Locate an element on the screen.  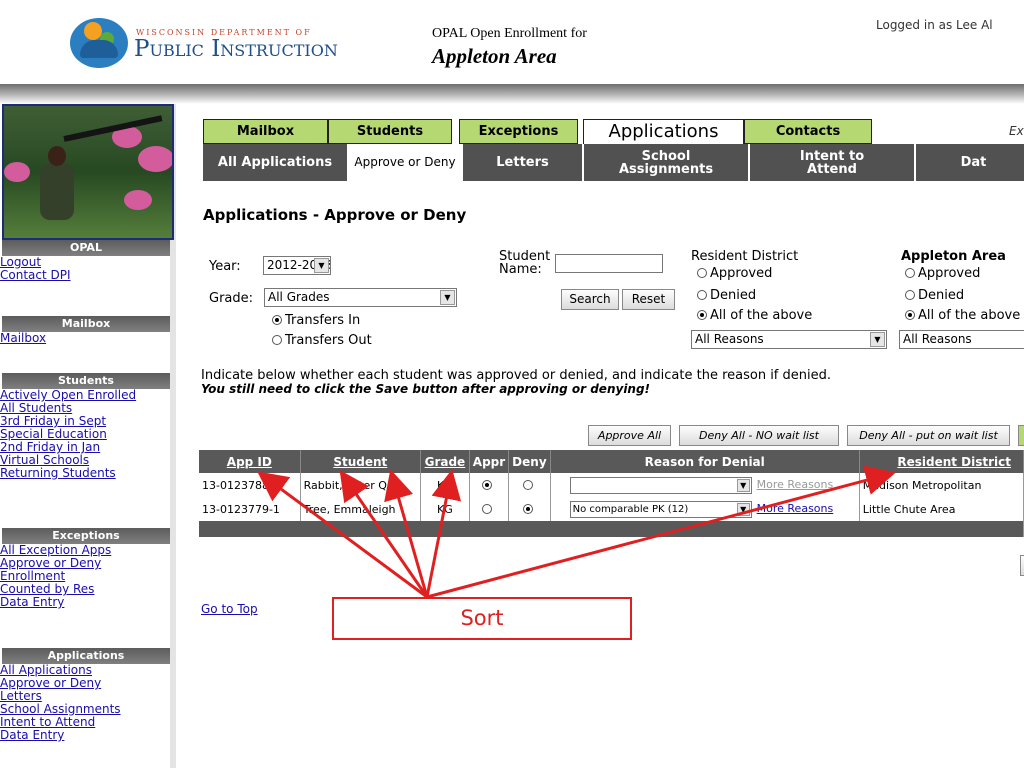
deny-header: Deny is located at coordinates (529, 461).